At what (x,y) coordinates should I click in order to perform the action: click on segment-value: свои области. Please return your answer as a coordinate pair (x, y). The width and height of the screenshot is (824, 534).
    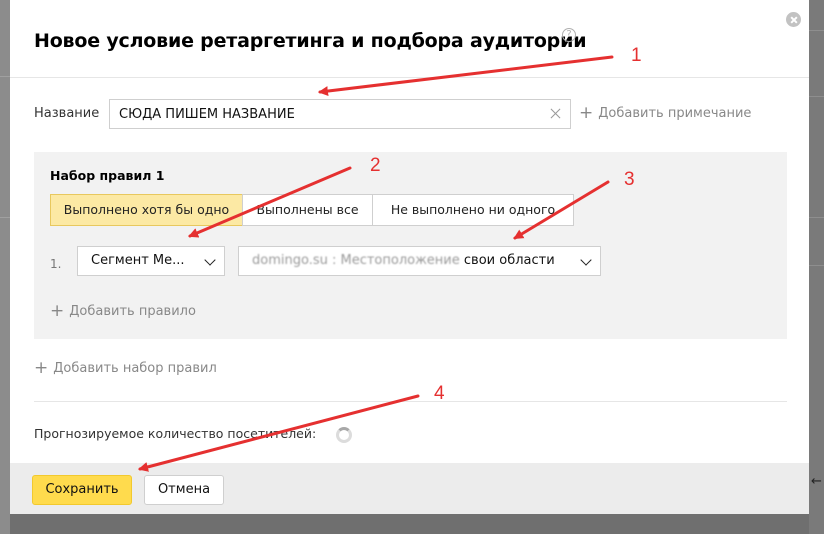
    Looking at the image, I should click on (509, 260).